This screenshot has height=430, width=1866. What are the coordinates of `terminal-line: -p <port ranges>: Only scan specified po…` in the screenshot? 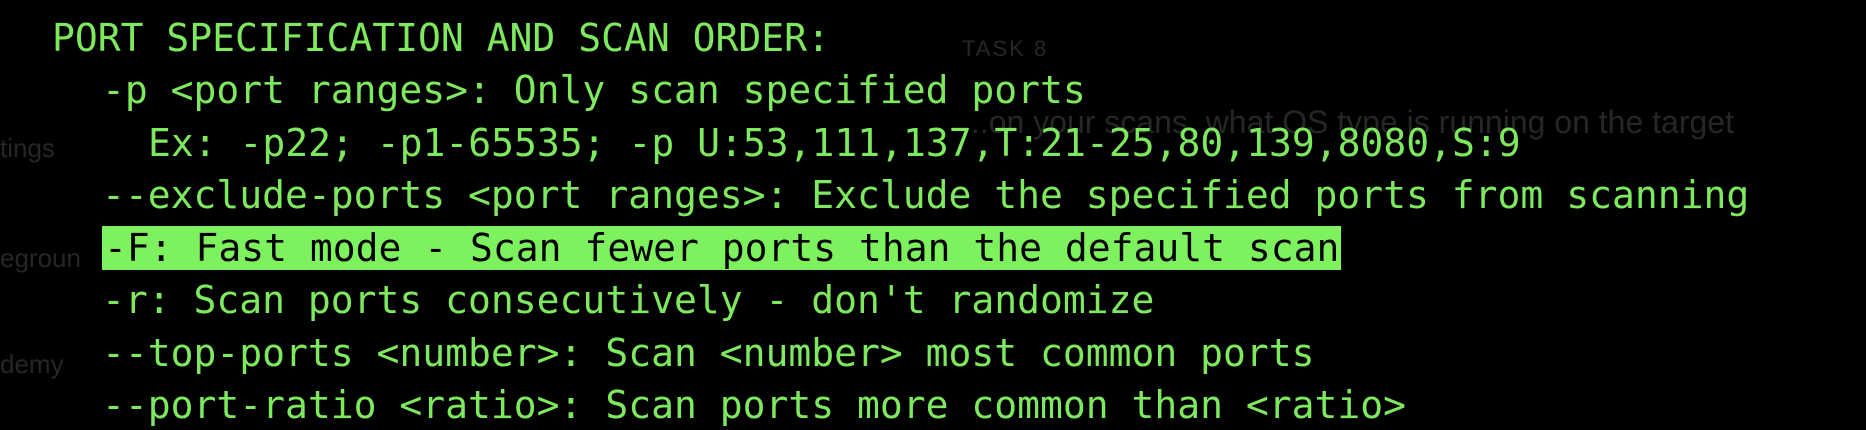 It's located at (594, 90).